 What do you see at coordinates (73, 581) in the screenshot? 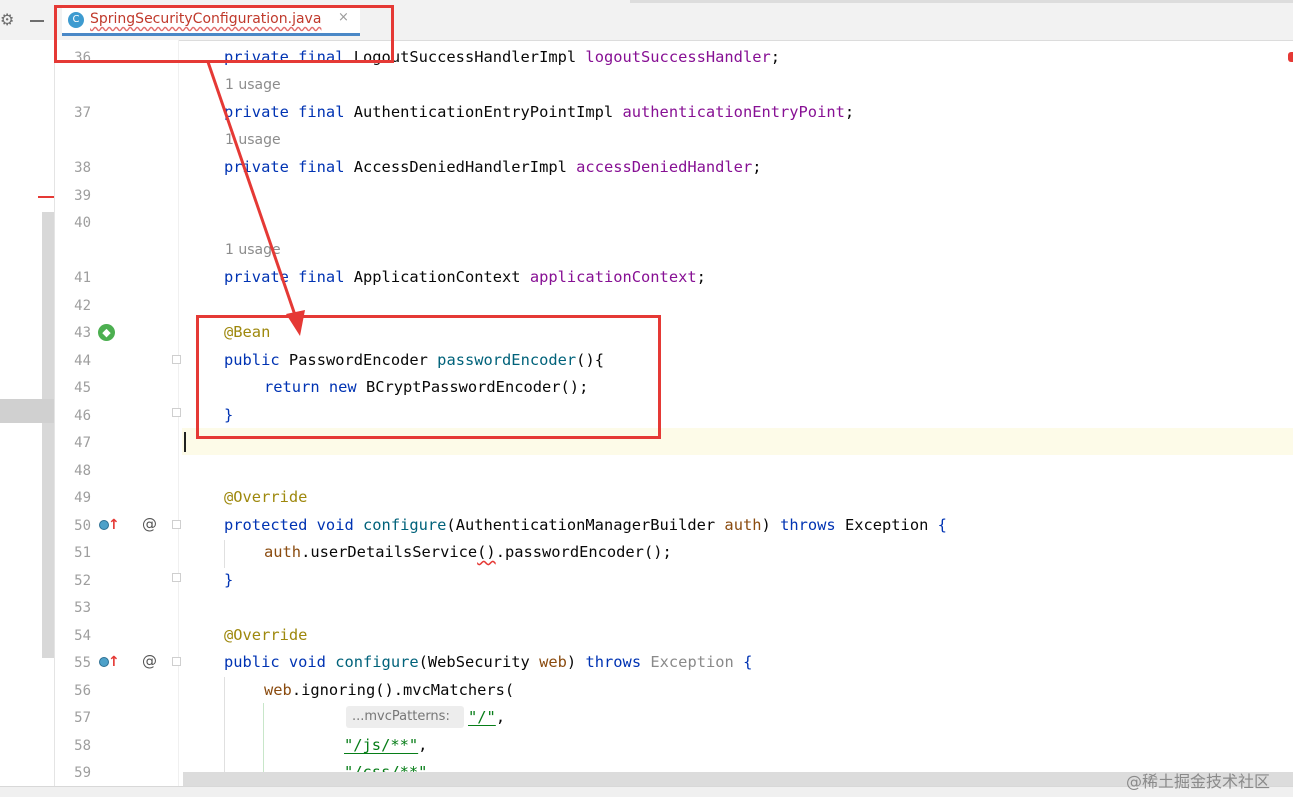
I see `line-number: 52` at bounding box center [73, 581].